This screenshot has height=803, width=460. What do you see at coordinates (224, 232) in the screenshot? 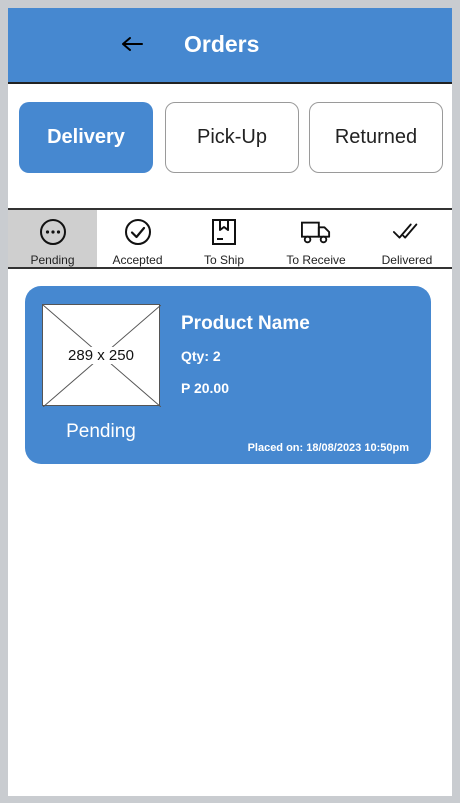
I see `package-icon` at bounding box center [224, 232].